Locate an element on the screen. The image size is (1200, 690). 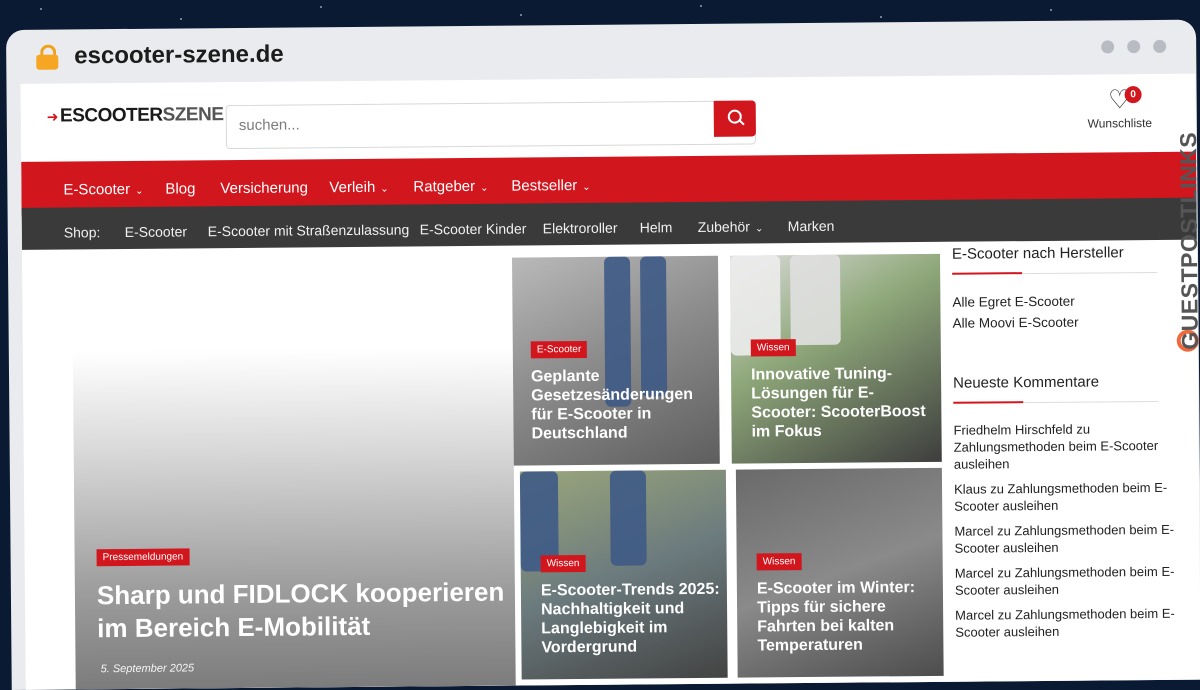
search-box is located at coordinates (491, 125).